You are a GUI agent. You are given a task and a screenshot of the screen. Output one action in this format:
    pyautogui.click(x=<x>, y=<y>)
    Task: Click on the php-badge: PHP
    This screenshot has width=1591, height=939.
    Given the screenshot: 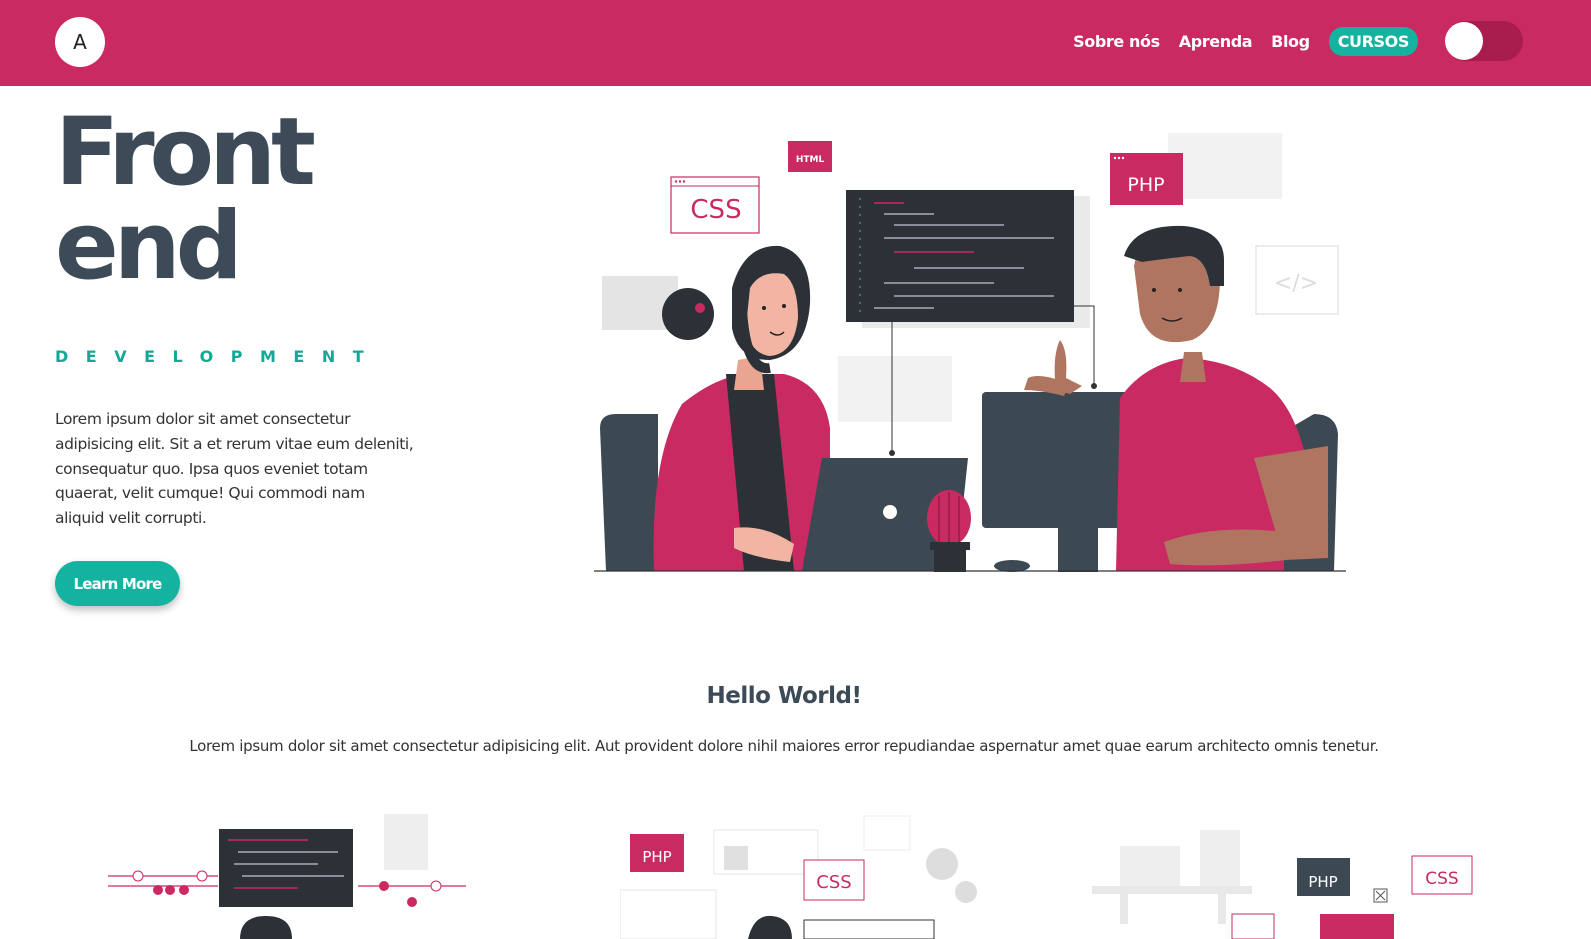 What is the action you would take?
    pyautogui.click(x=1146, y=179)
    